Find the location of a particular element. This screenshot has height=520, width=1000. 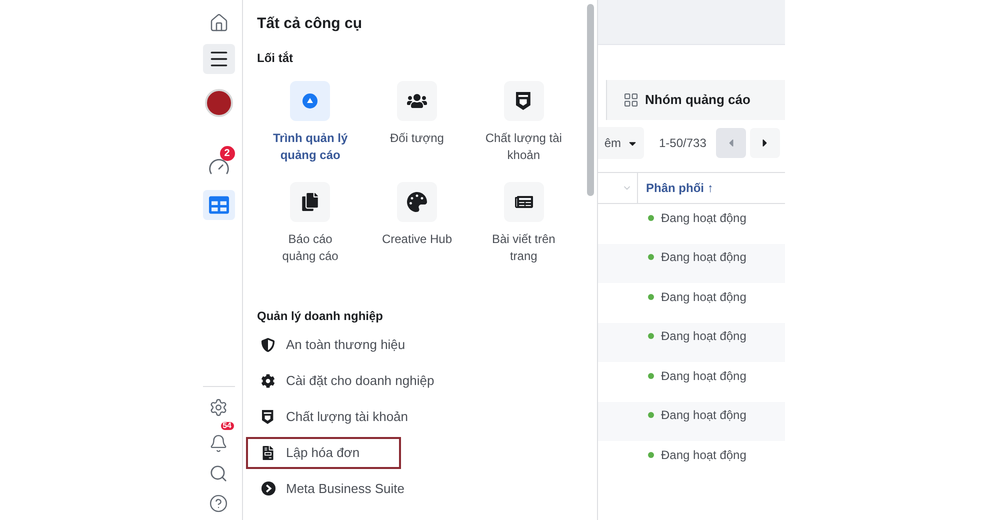

shortcut-tile: Đối tượng is located at coordinates (417, 122).